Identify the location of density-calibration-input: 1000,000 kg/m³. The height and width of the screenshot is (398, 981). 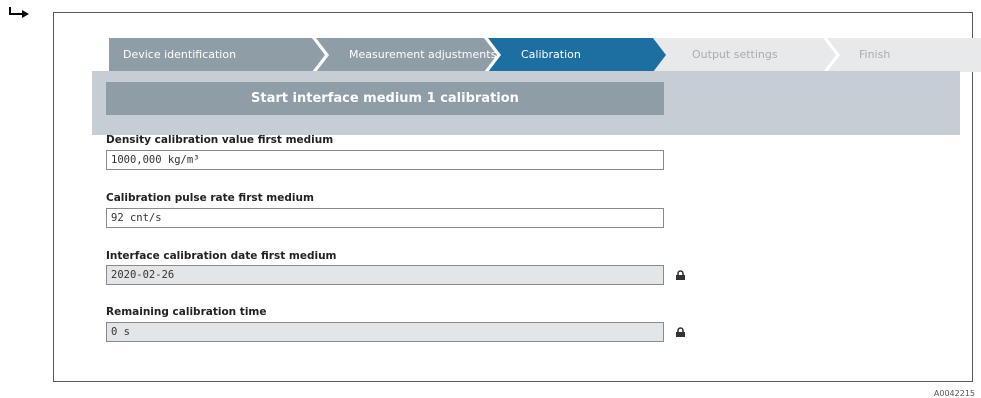
(385, 160).